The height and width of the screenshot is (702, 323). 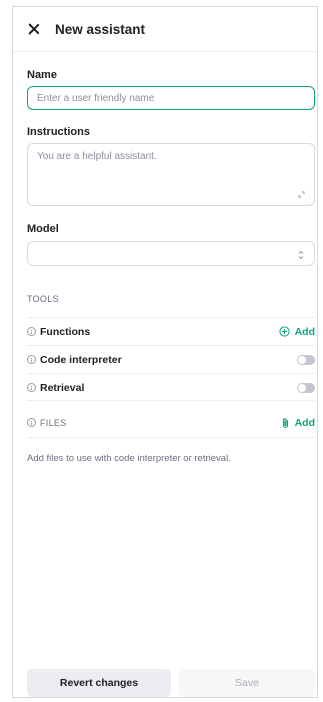 I want to click on tool-row-code-interpreter: Code interpreter, so click(x=171, y=359).